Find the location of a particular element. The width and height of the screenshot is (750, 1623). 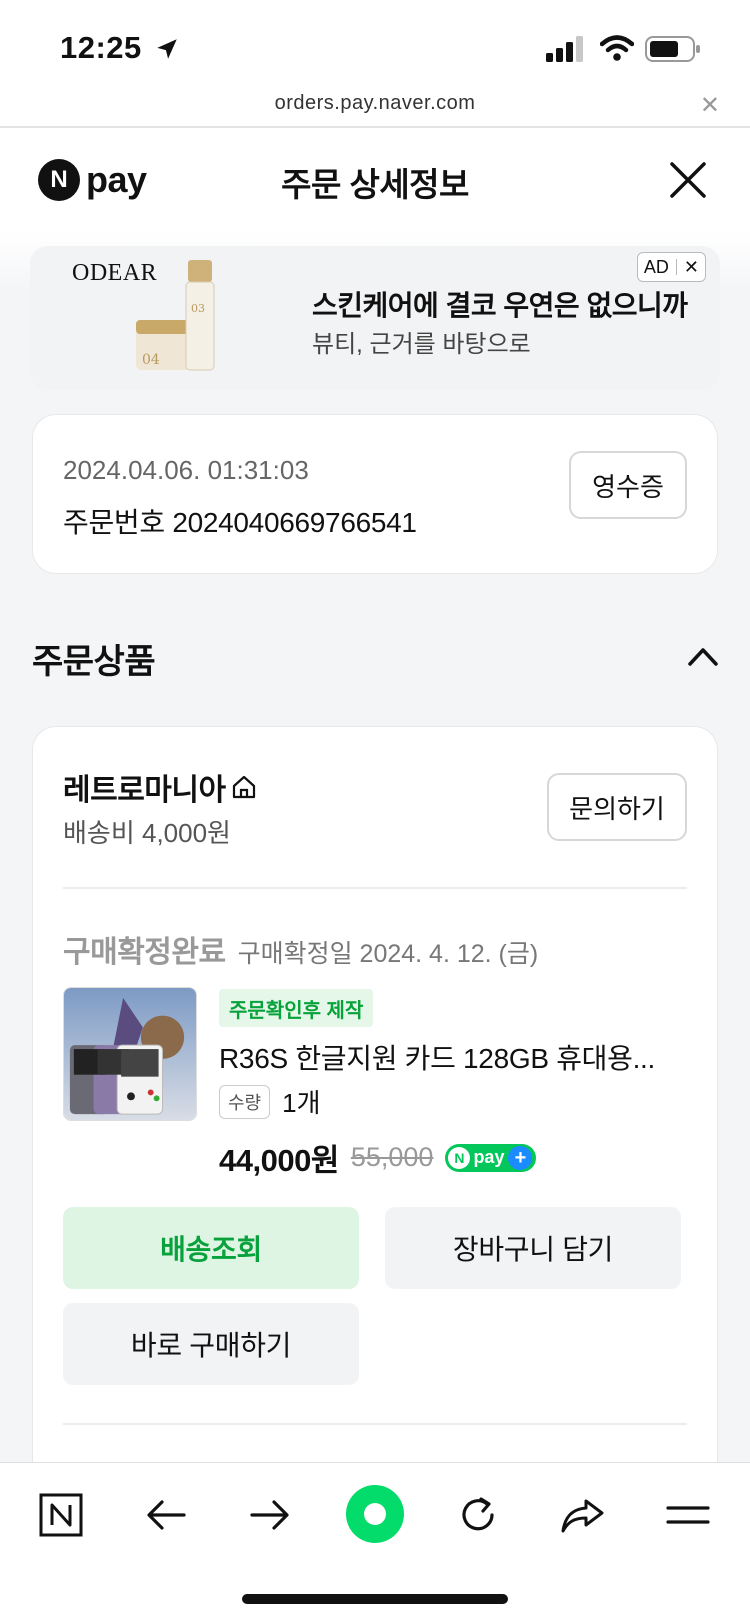

buy-now-button: 바로 구매하기 is located at coordinates (211, 1344).